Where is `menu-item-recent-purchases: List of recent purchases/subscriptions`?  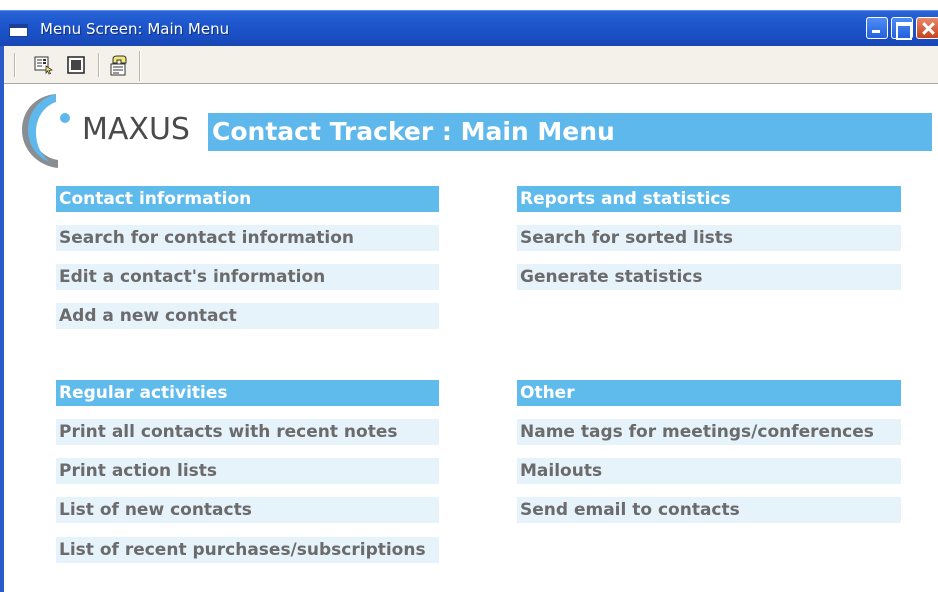
menu-item-recent-purchases: List of recent purchases/subscriptions is located at coordinates (247, 550).